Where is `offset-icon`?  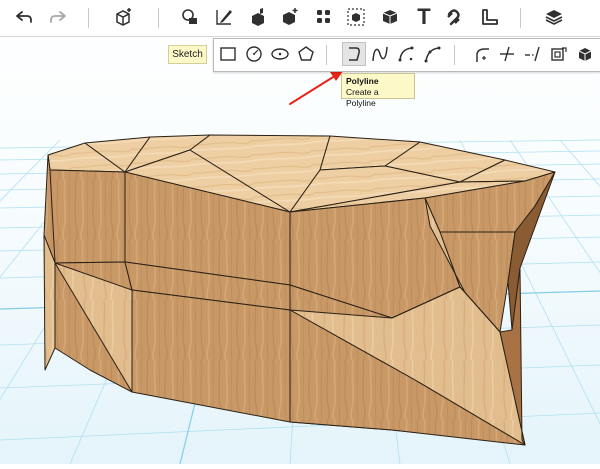
offset-icon is located at coordinates (559, 54).